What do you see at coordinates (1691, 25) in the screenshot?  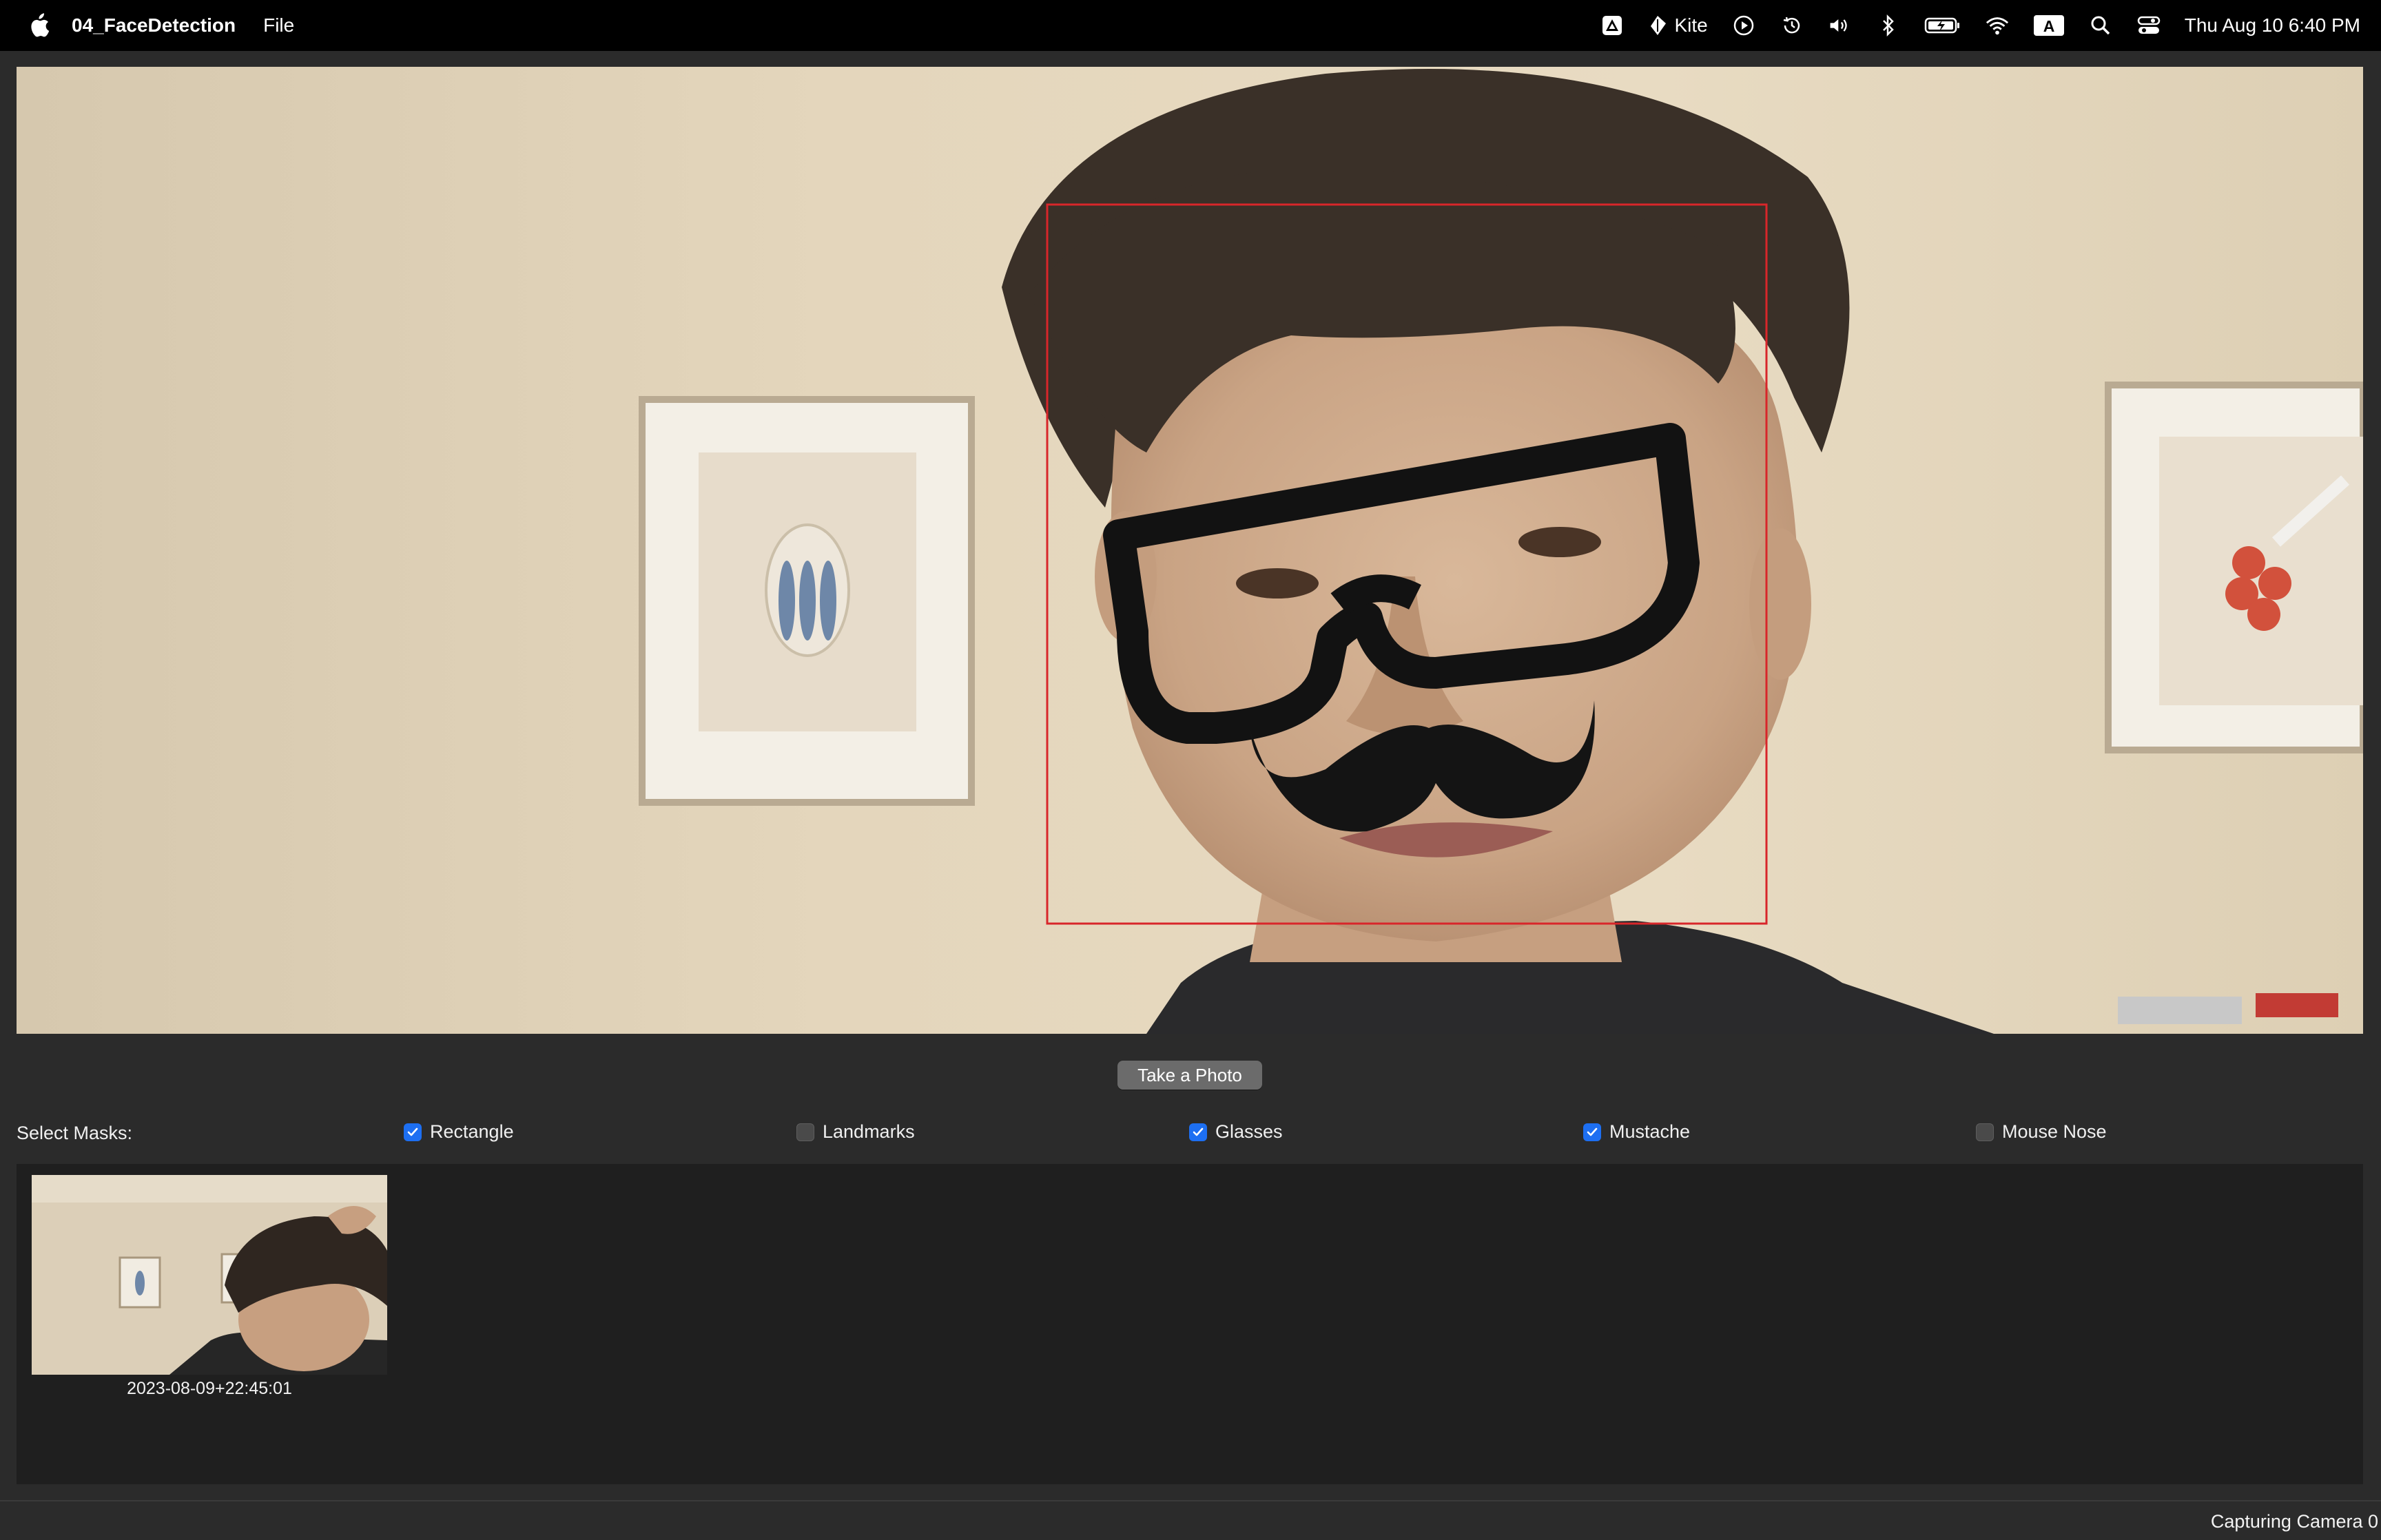 I see `kite-label: Kite` at bounding box center [1691, 25].